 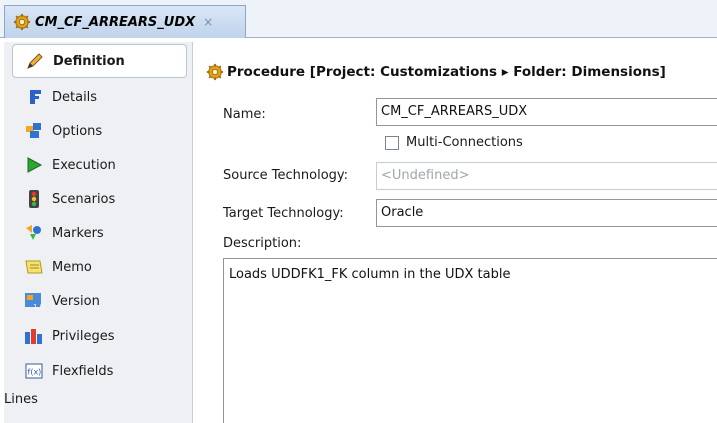 I want to click on target-technology-label: Target Technology:, so click(x=283, y=213).